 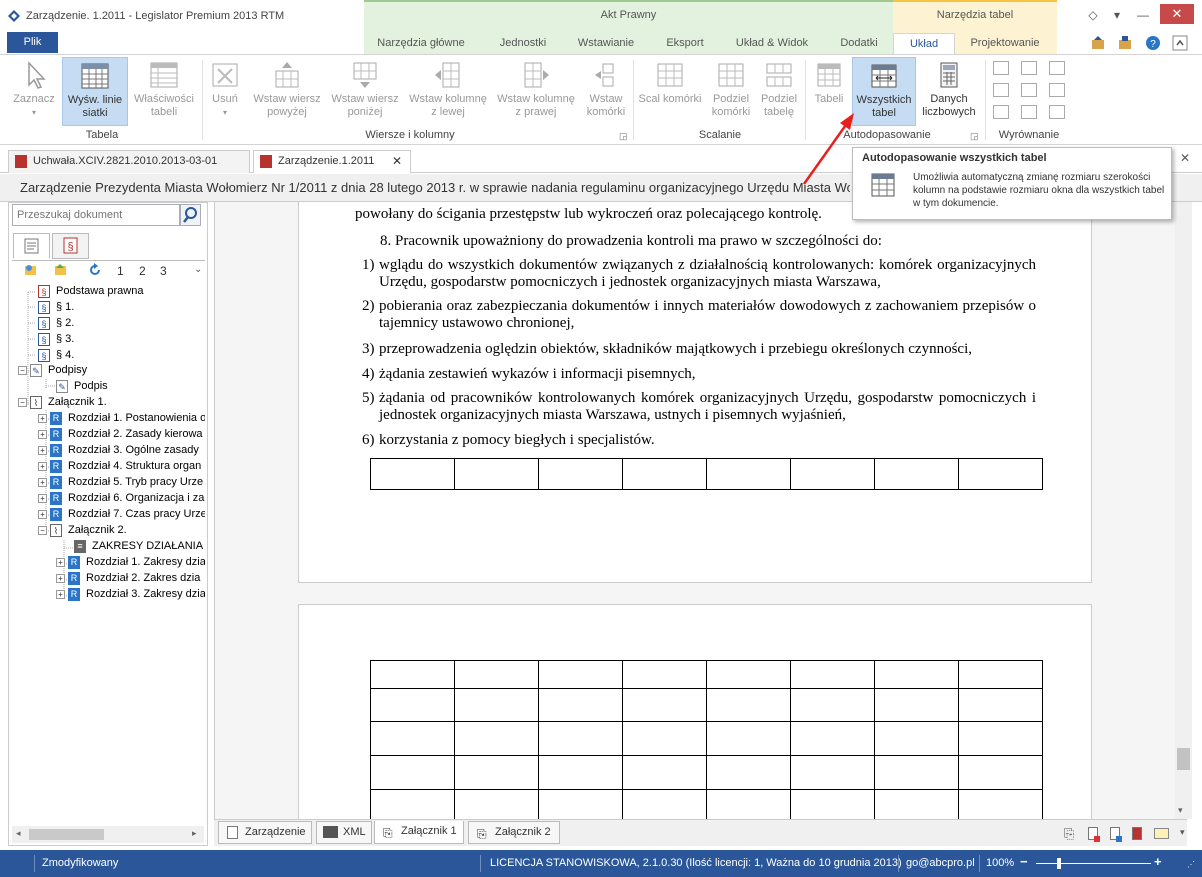 I want to click on tab-uklad-widok: Układ & Widok, so click(x=772, y=43).